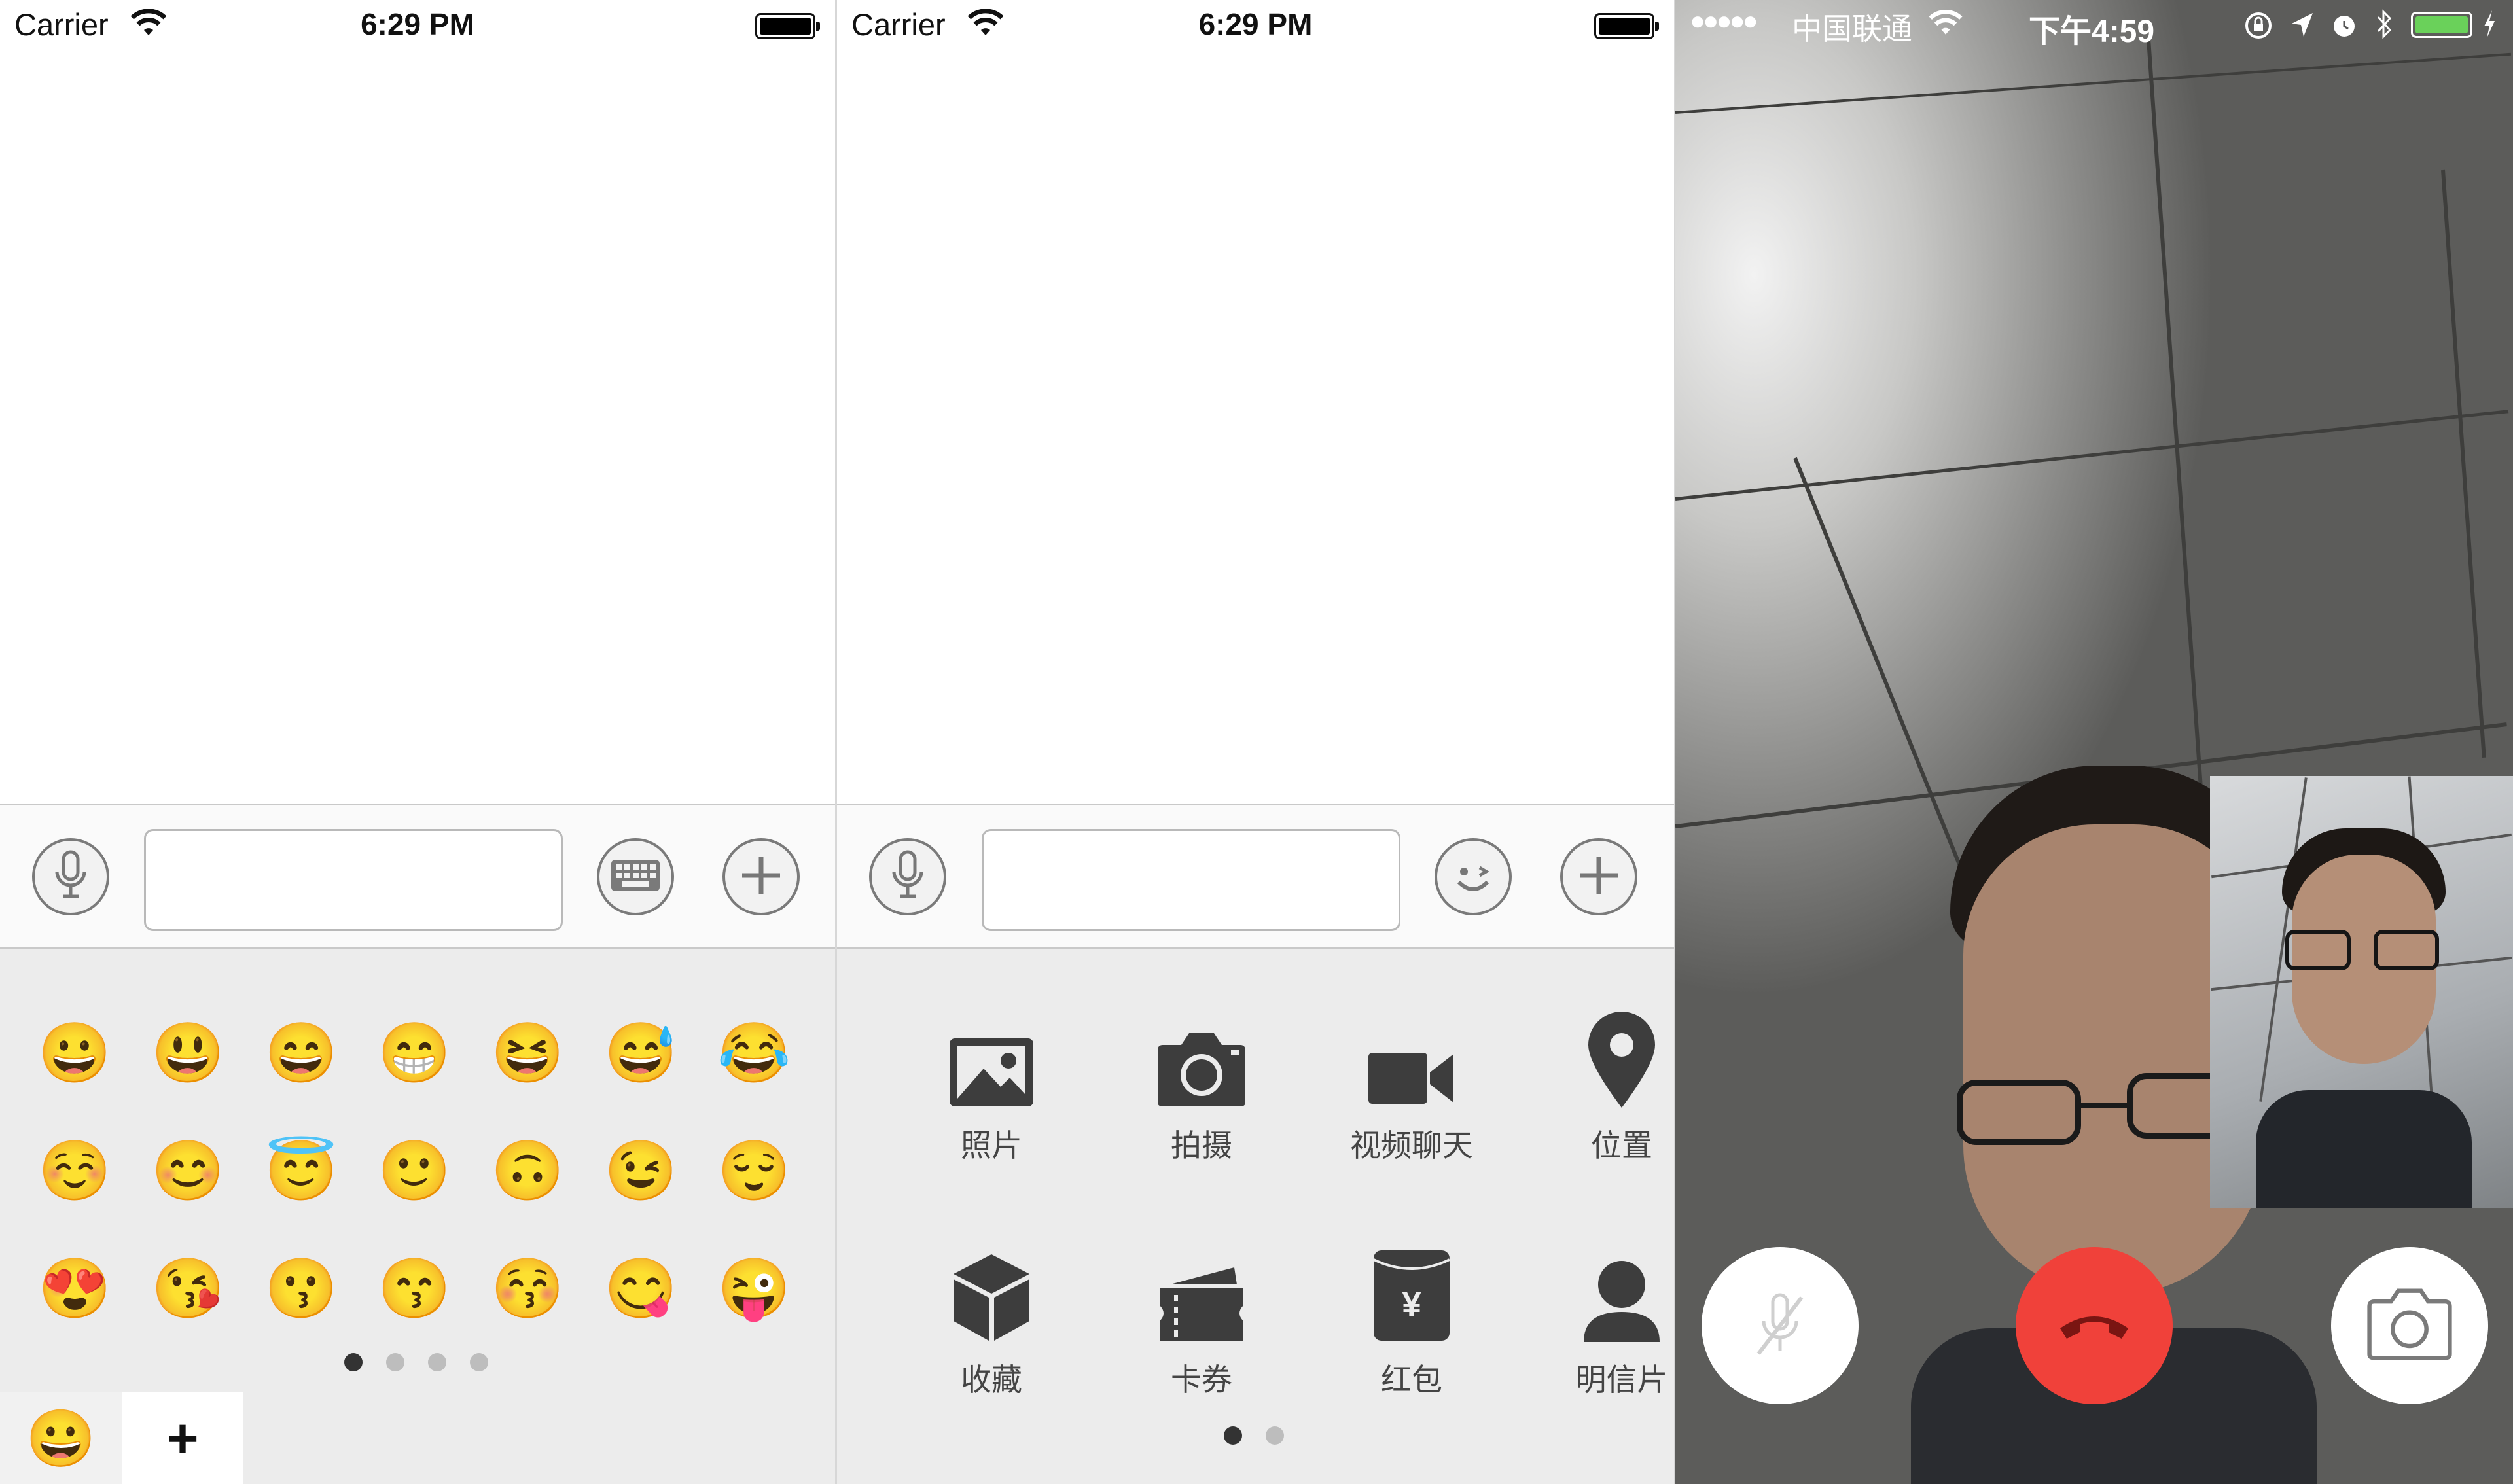  I want to click on more-page-indicator, so click(1254, 1436).